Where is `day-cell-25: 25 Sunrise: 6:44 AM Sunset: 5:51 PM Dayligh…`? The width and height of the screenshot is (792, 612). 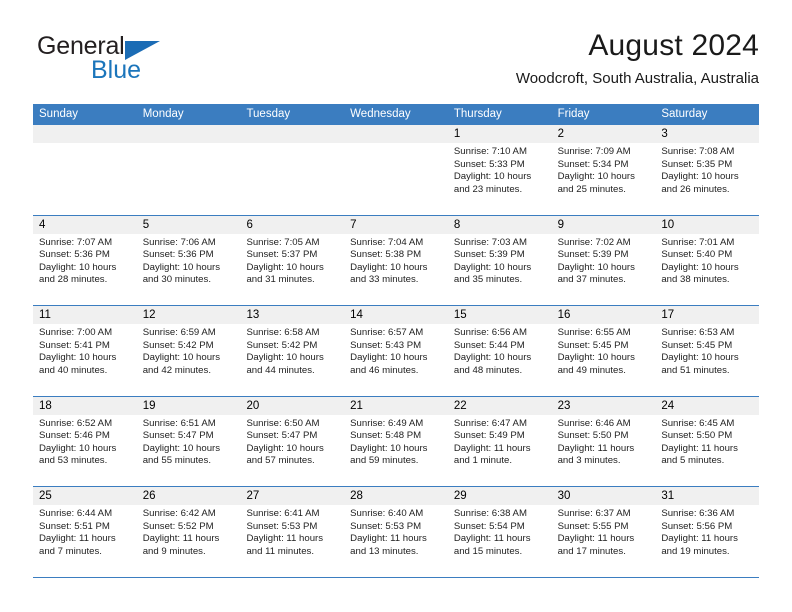
day-cell-25: 25 Sunrise: 6:44 AM Sunset: 5:51 PM Dayligh… is located at coordinates (85, 532).